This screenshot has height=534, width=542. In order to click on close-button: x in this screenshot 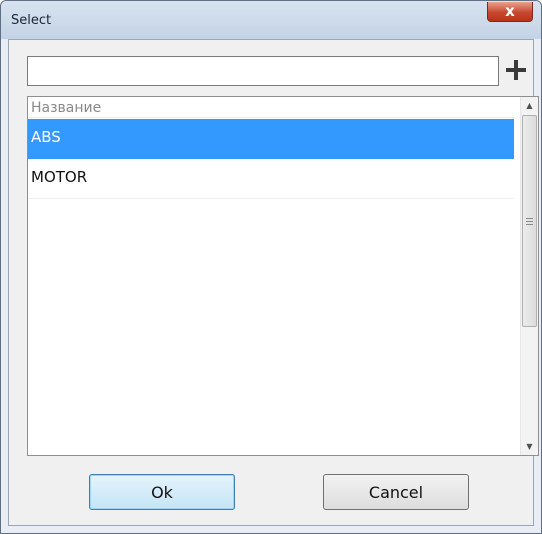, I will do `click(510, 12)`.